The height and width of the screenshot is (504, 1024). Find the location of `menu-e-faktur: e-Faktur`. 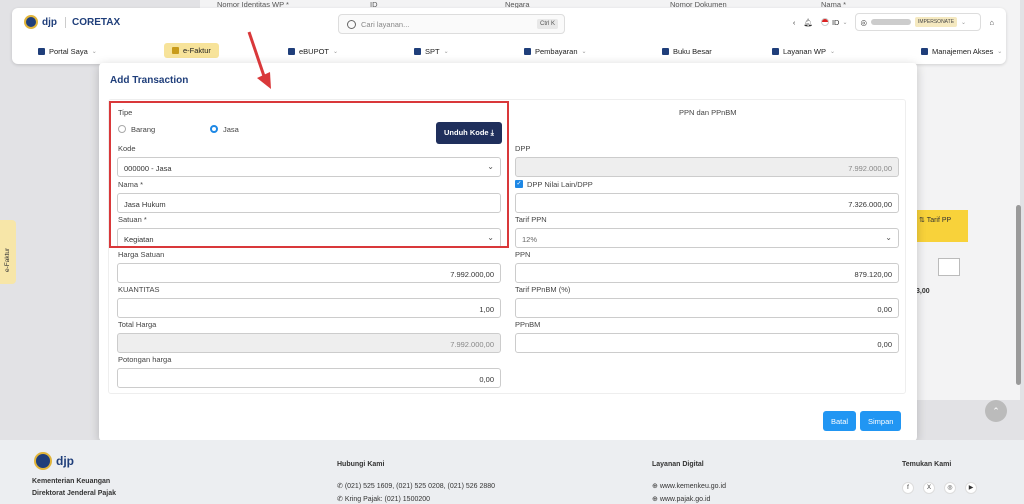

menu-e-faktur: e-Faktur is located at coordinates (191, 50).